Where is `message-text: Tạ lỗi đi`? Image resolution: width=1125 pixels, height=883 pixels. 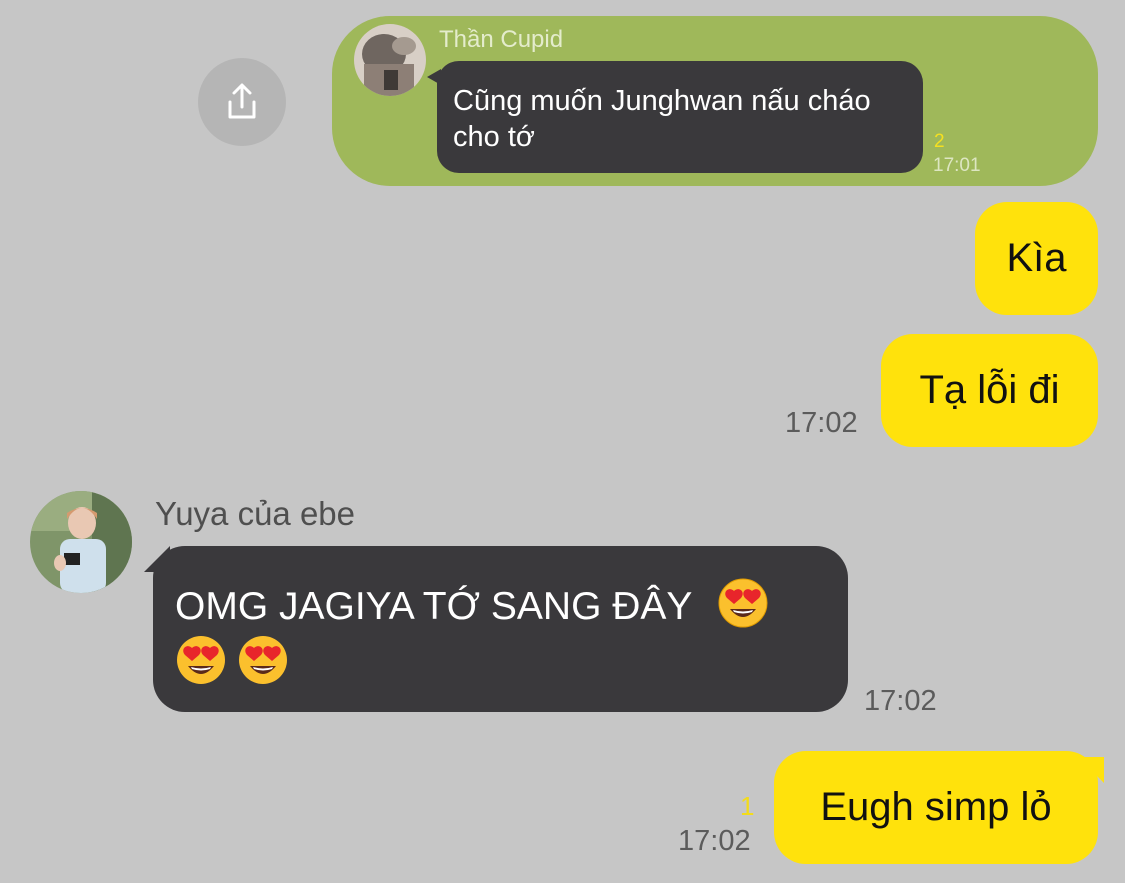 message-text: Tạ lỗi đi is located at coordinates (989, 390).